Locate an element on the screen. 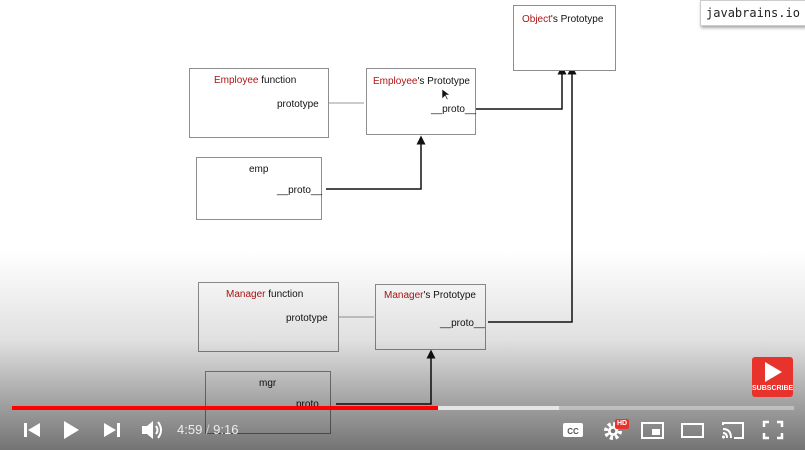 This screenshot has height=450, width=805. cast-icon is located at coordinates (733, 430).